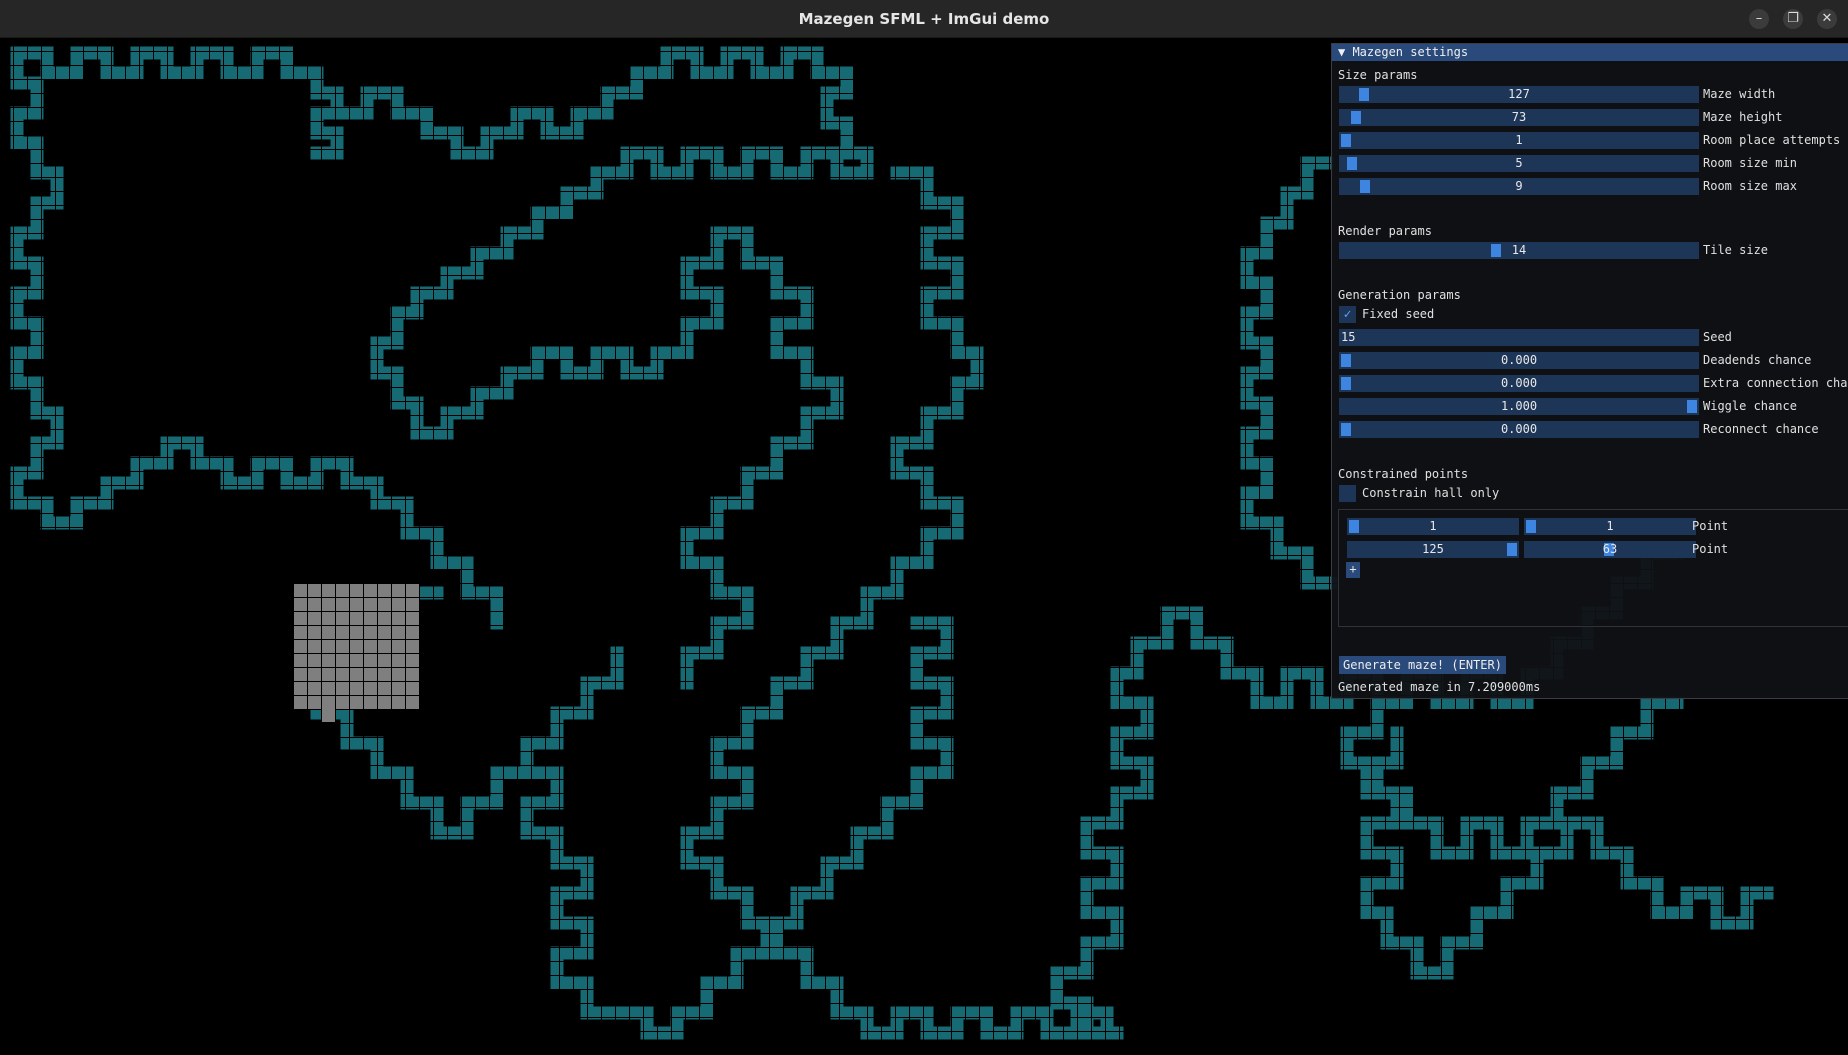 The height and width of the screenshot is (1055, 1848). I want to click on room-size-max-label: Room size max, so click(1750, 186).